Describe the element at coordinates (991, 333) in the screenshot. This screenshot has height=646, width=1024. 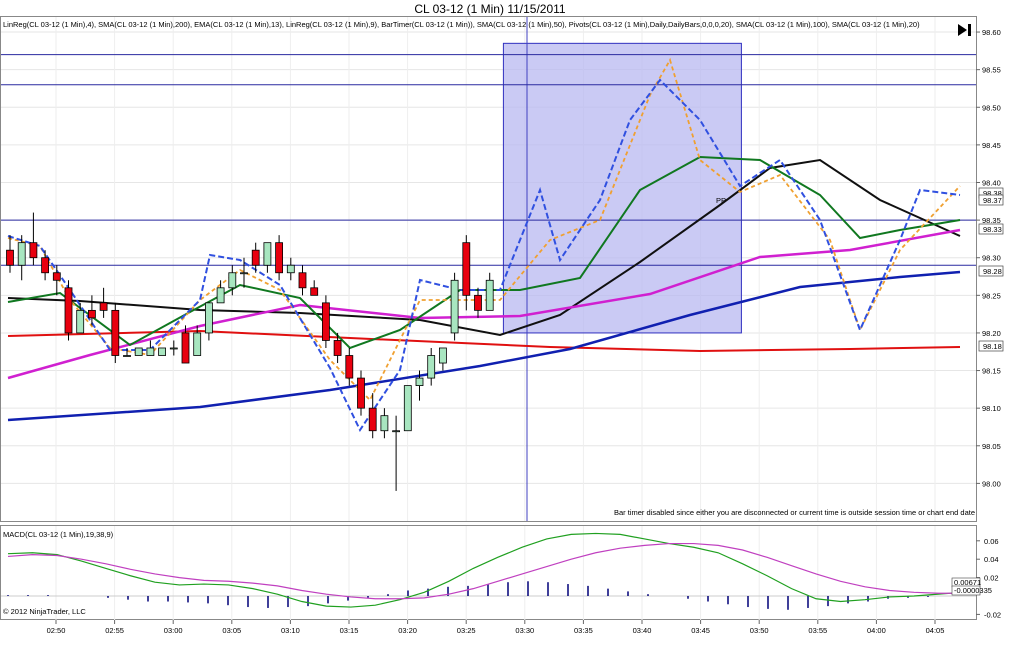
I see `y-tick-label: 98.20` at that location.